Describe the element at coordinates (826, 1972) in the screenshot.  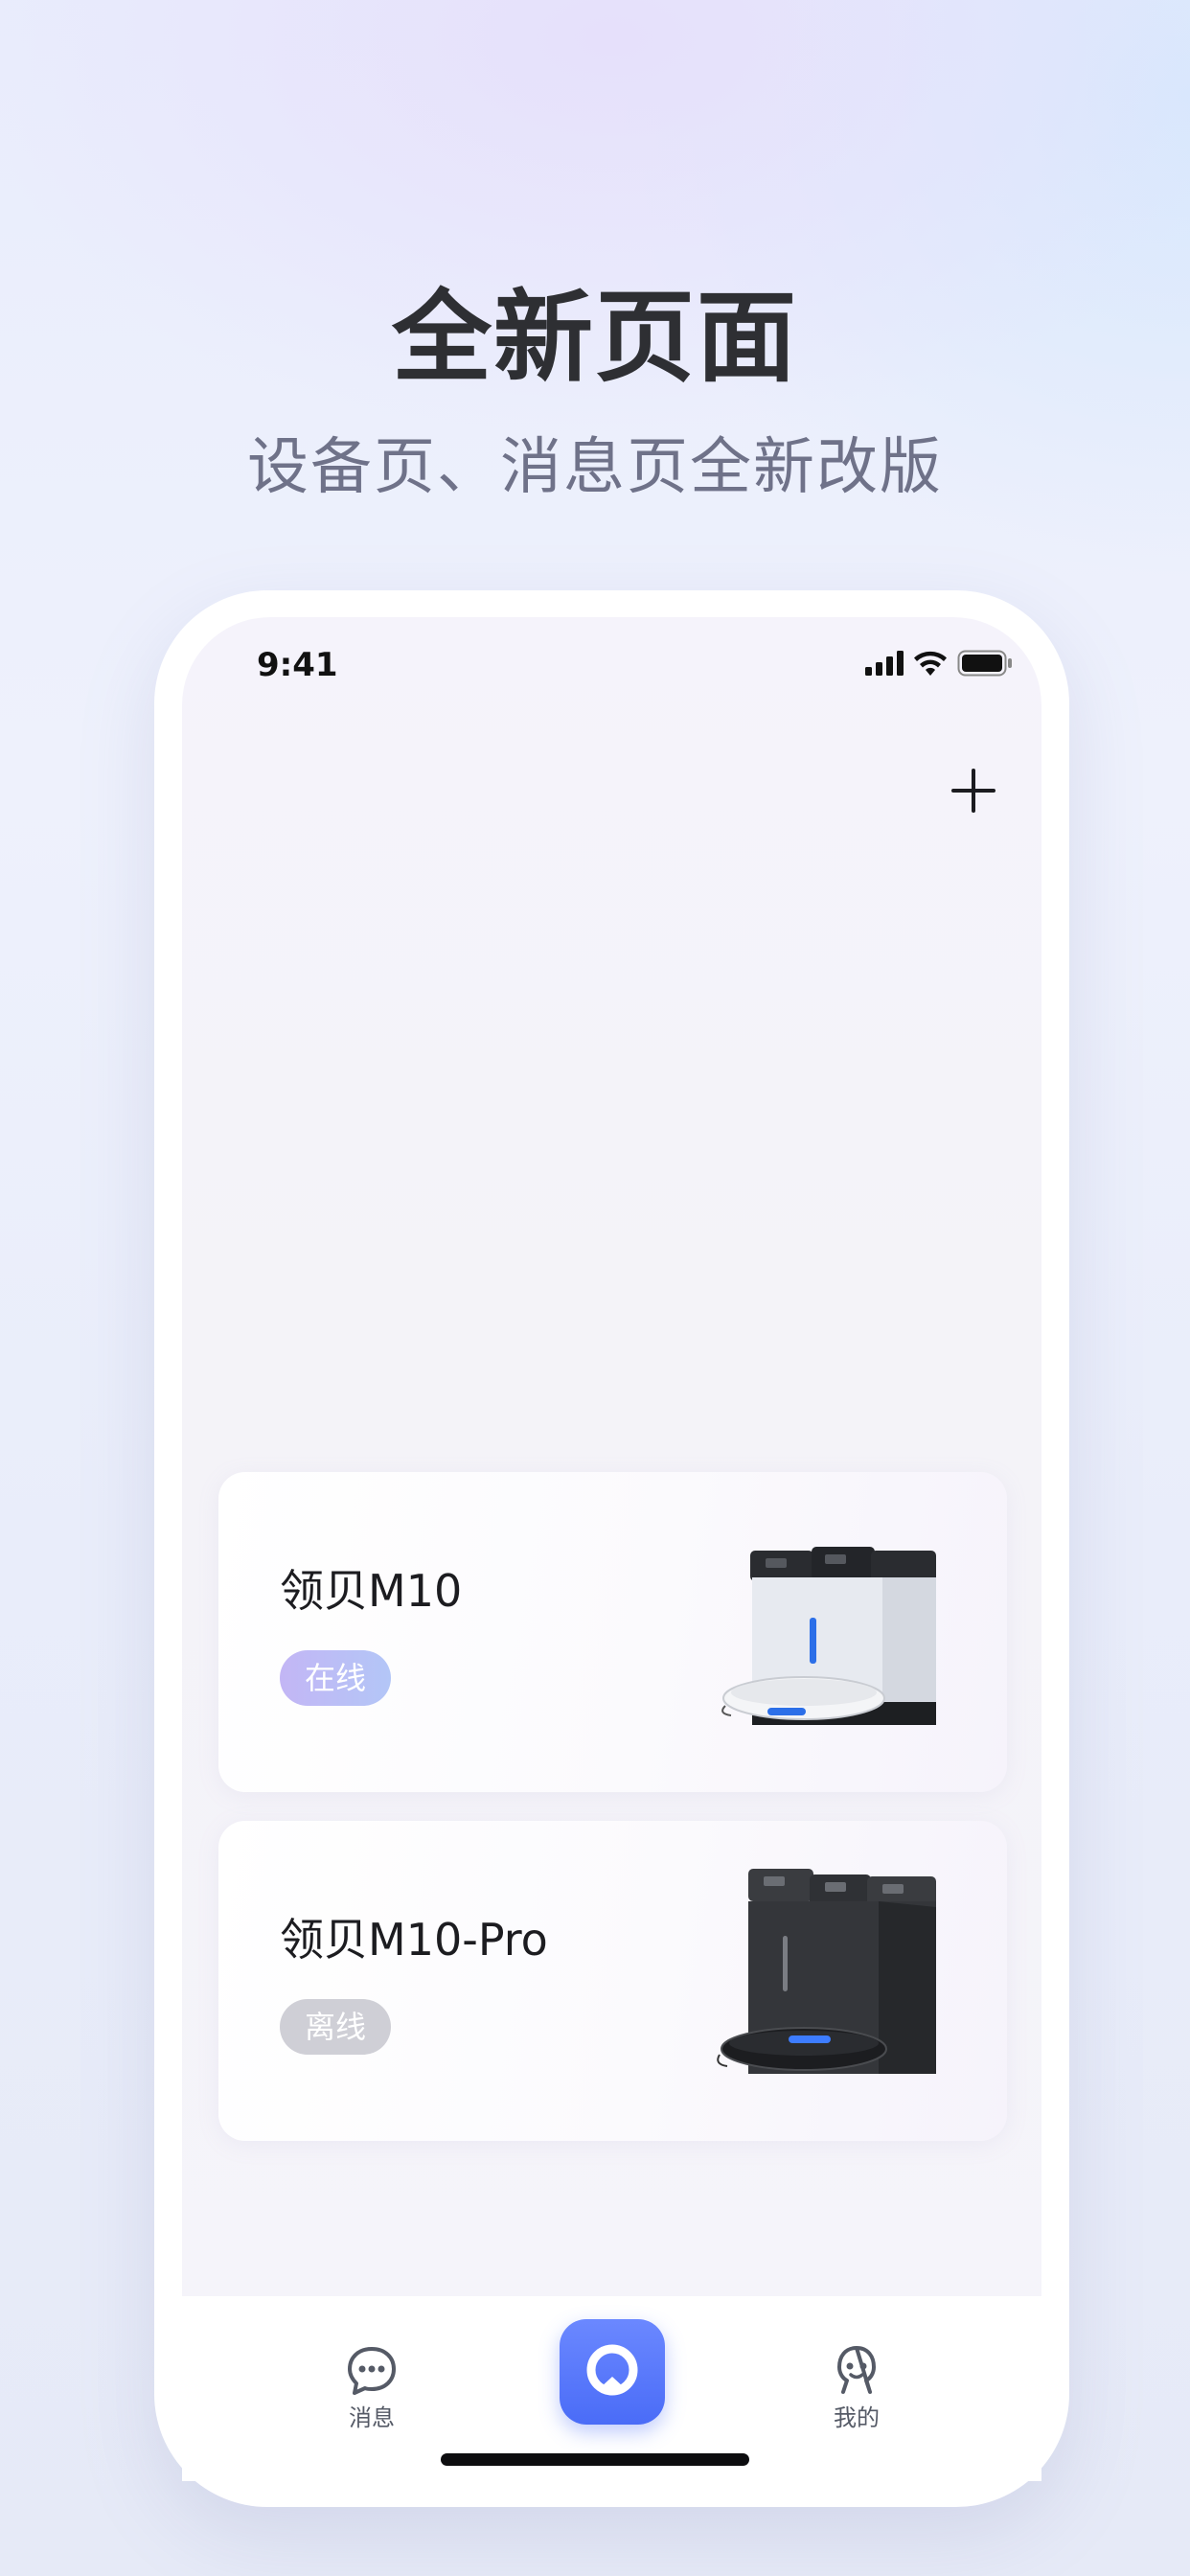
I see `black-robot-vacuum-station-image` at that location.